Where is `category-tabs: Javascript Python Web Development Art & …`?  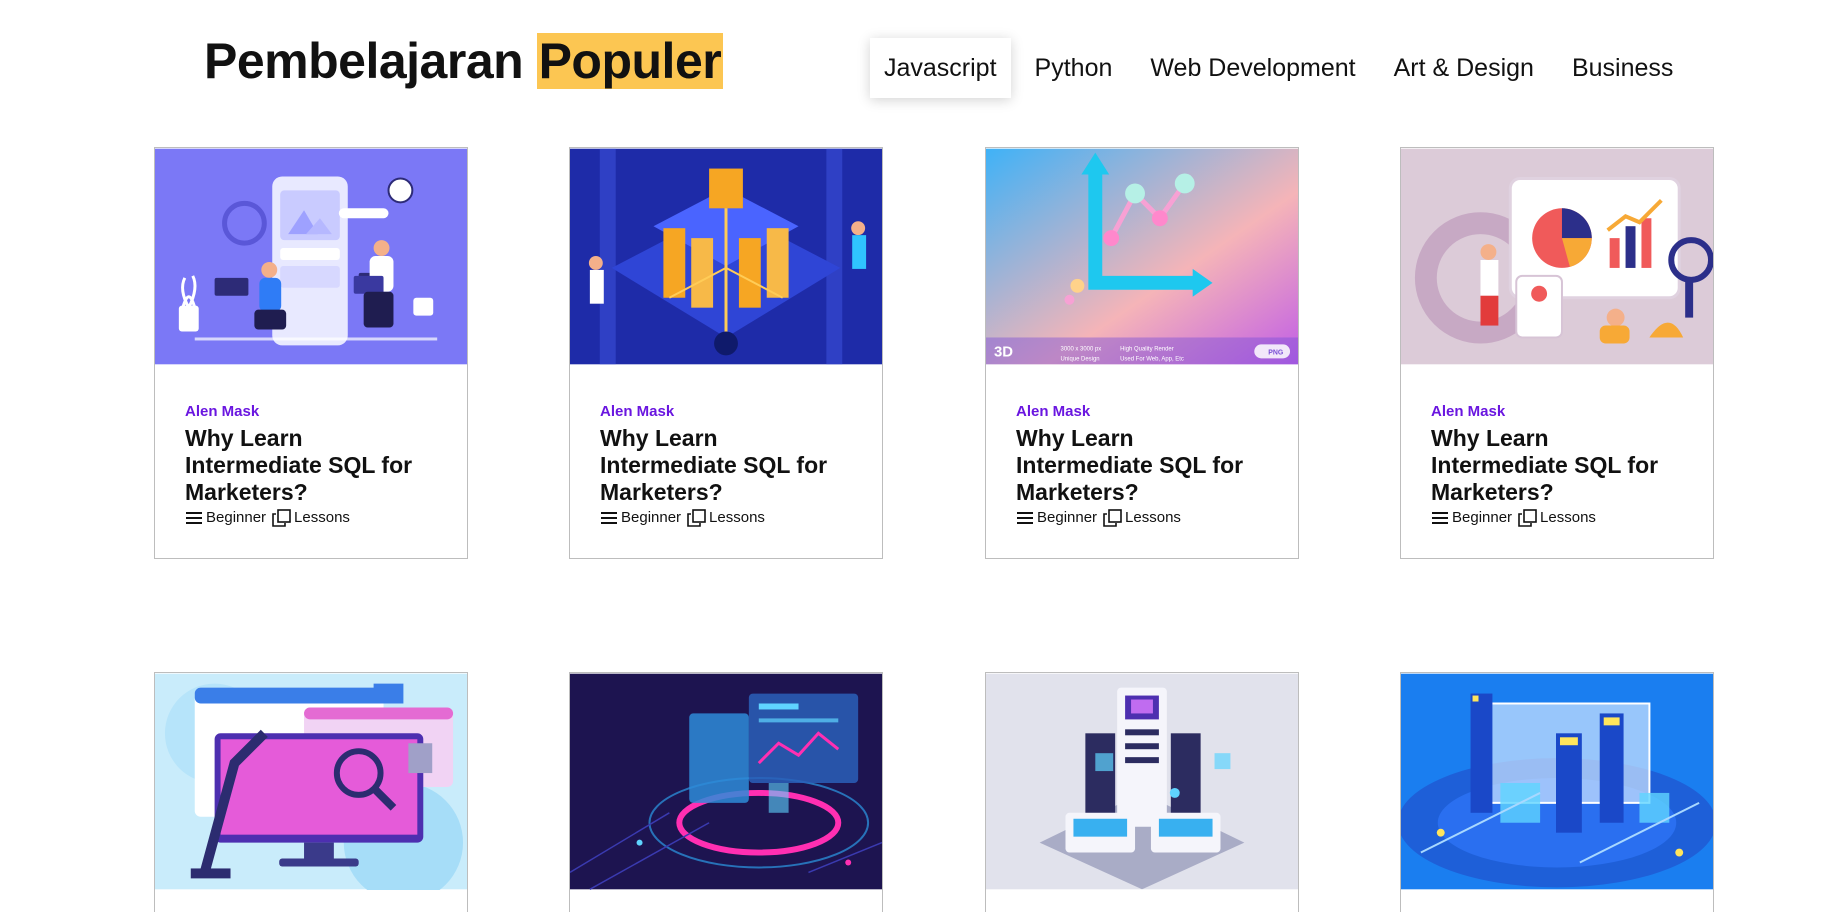 category-tabs: Javascript Python Web Development Art & … is located at coordinates (1283, 68).